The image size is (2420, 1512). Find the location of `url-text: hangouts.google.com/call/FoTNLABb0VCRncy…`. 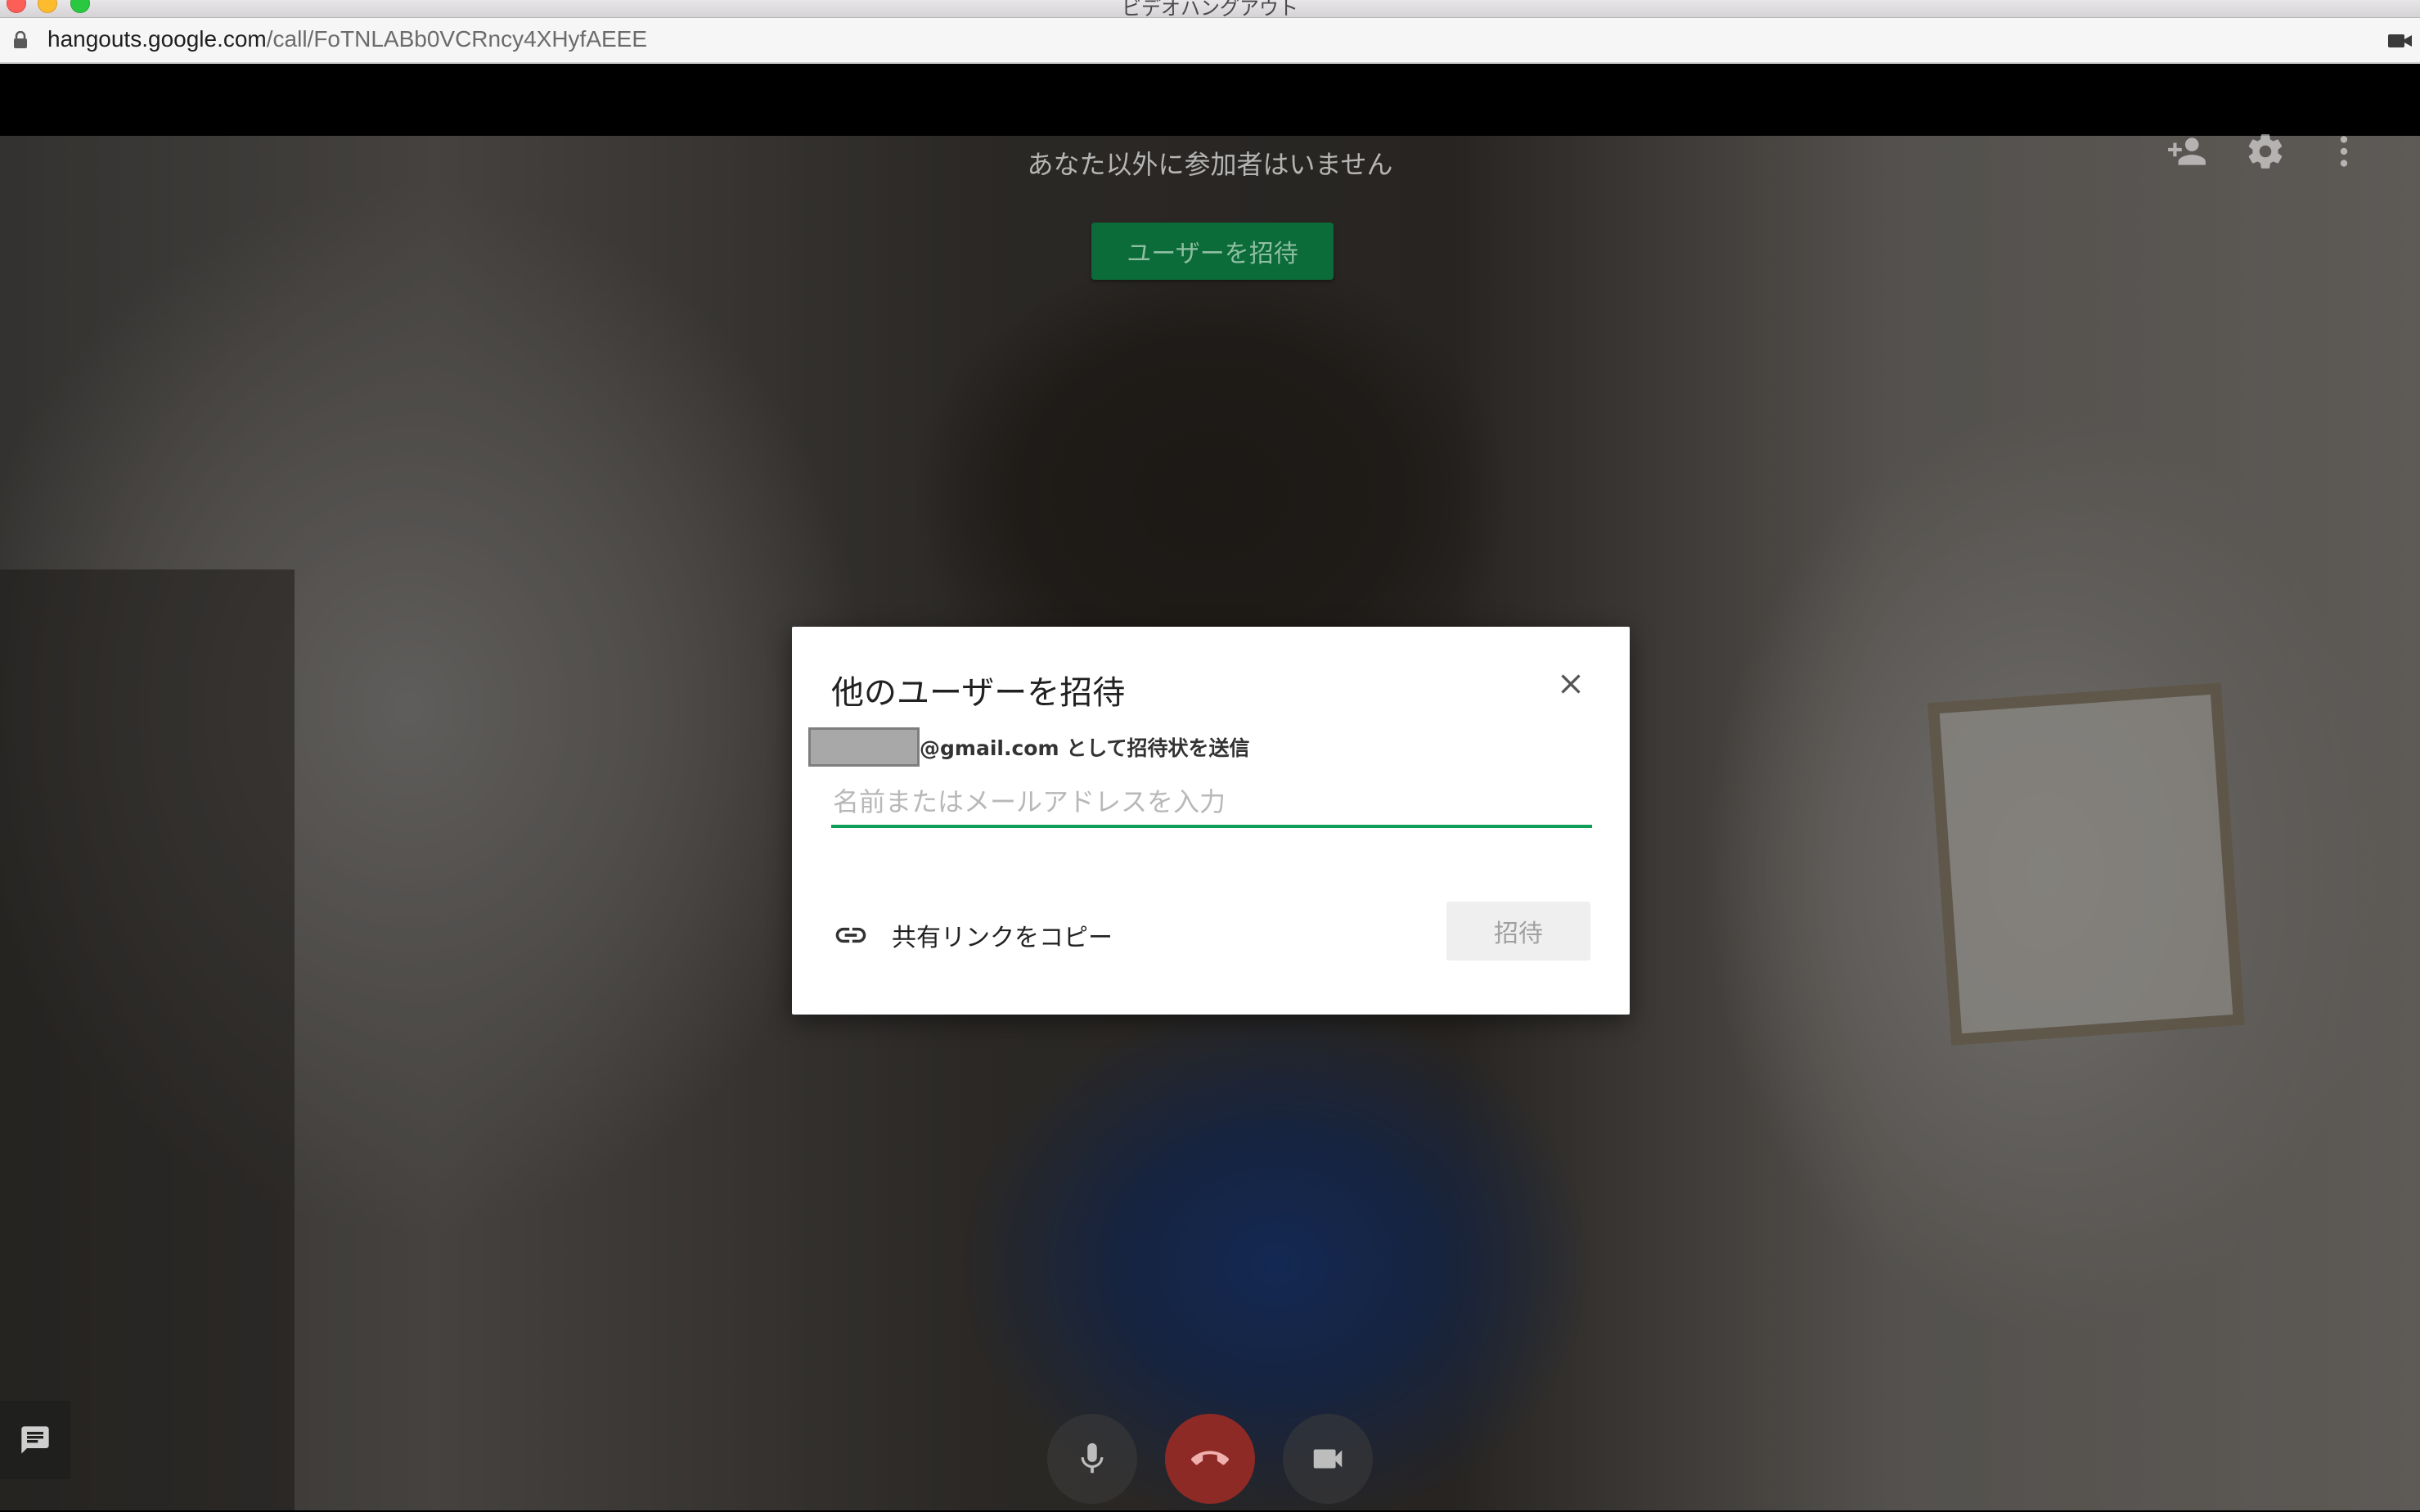

url-text: hangouts.google.com/call/FoTNLABb0VCRncy… is located at coordinates (347, 39).